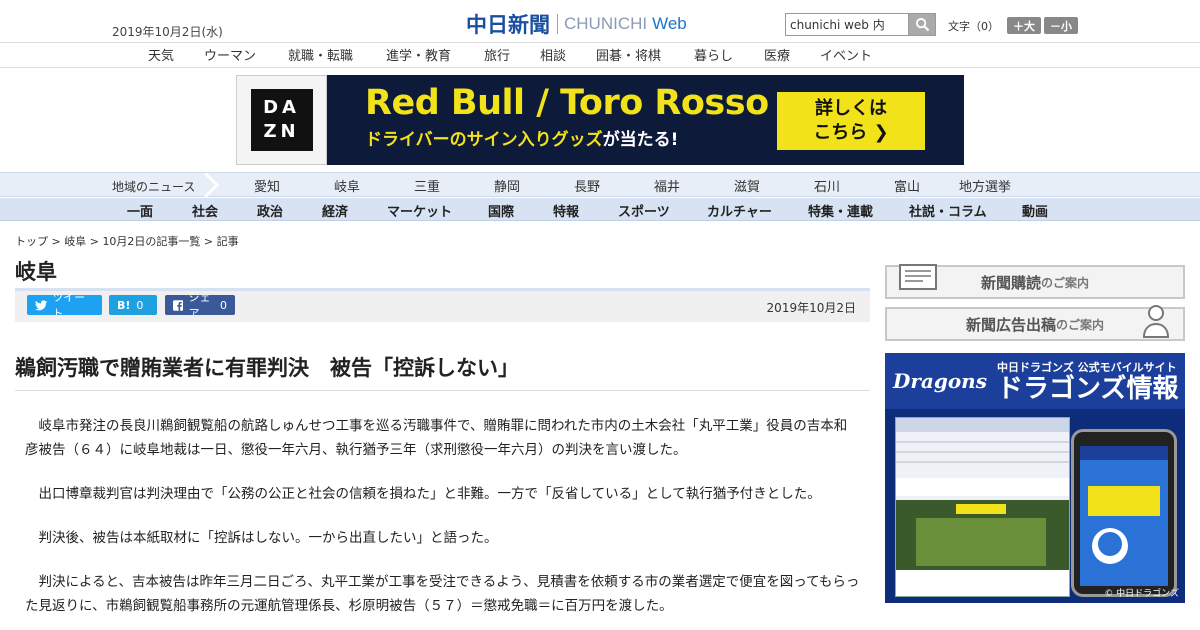 The image size is (1200, 630). I want to click on category-nav-item: 政治, so click(270, 210).